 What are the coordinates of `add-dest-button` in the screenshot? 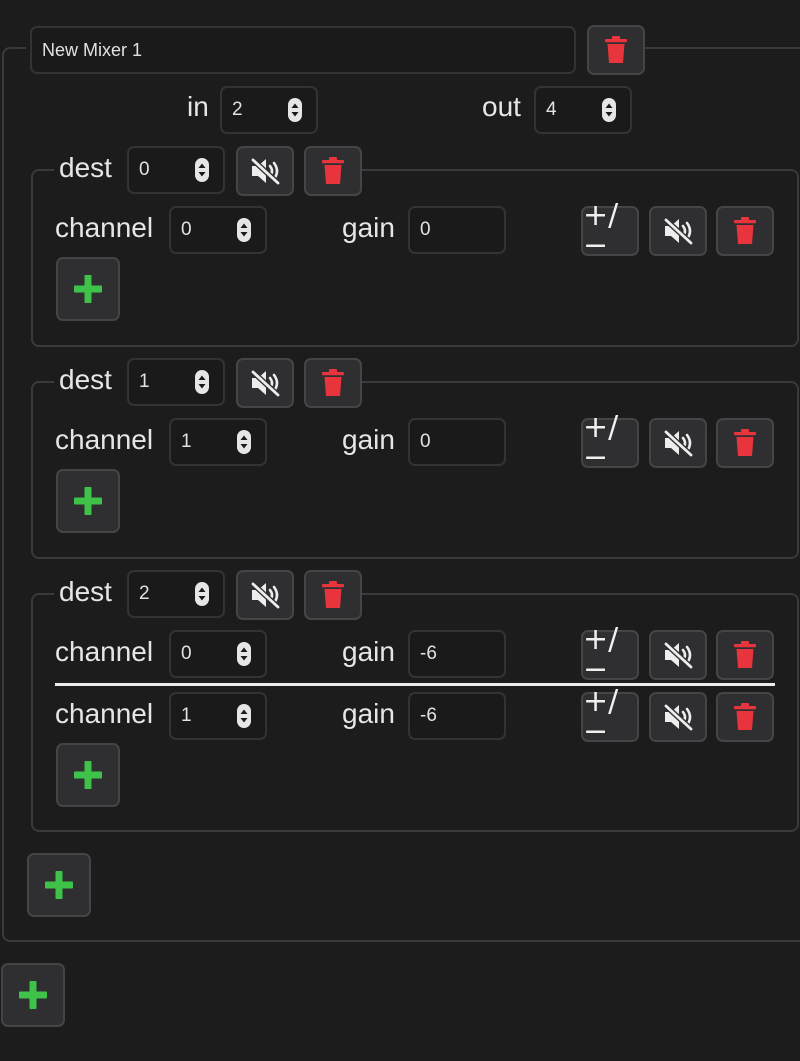 It's located at (59, 885).